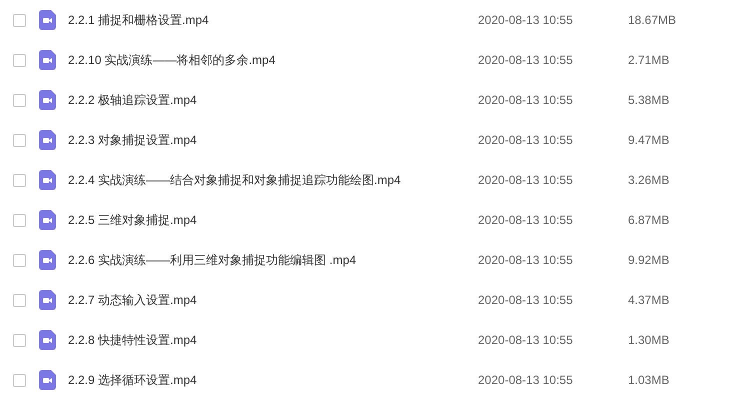 This screenshot has height=418, width=755. What do you see at coordinates (273, 340) in the screenshot?
I see `file-name: 2.2.8 快捷特性设置.mp4` at bounding box center [273, 340].